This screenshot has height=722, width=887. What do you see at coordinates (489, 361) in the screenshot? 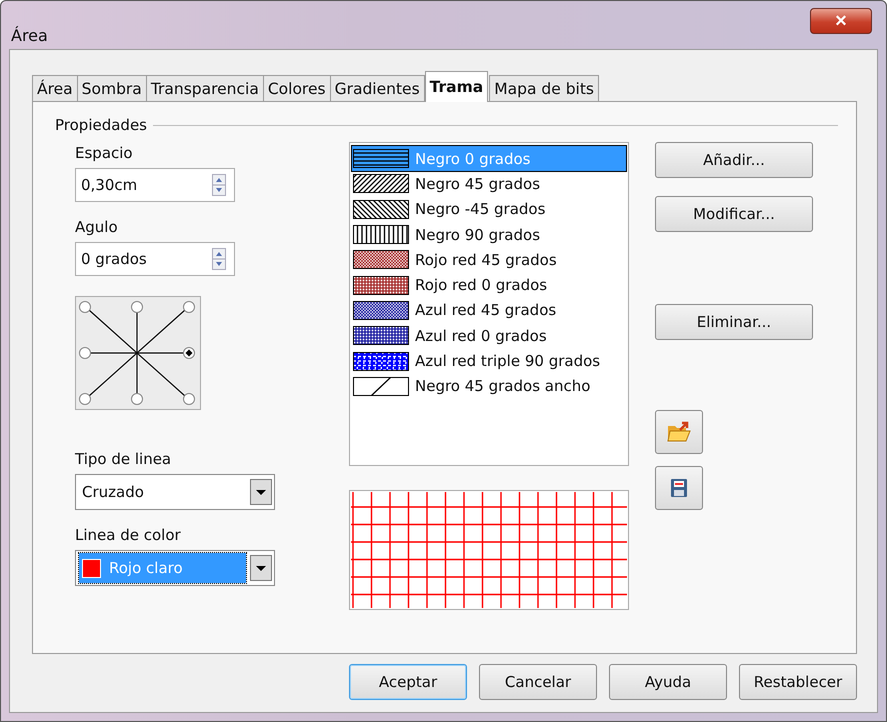
I see `hatch-list-item: Azul red triple 90 grados` at bounding box center [489, 361].